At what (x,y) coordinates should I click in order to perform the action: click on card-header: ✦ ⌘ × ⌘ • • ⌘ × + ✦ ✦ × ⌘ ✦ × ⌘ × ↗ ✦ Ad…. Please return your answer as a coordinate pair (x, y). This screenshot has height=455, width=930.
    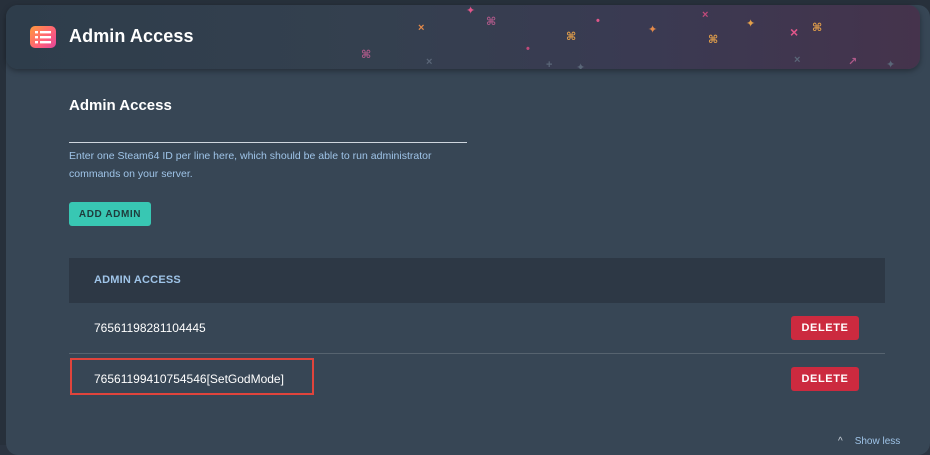
    Looking at the image, I should click on (463, 37).